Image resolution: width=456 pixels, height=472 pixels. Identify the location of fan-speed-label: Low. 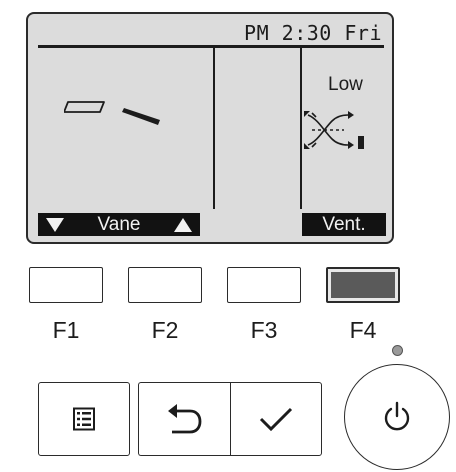
(345, 84).